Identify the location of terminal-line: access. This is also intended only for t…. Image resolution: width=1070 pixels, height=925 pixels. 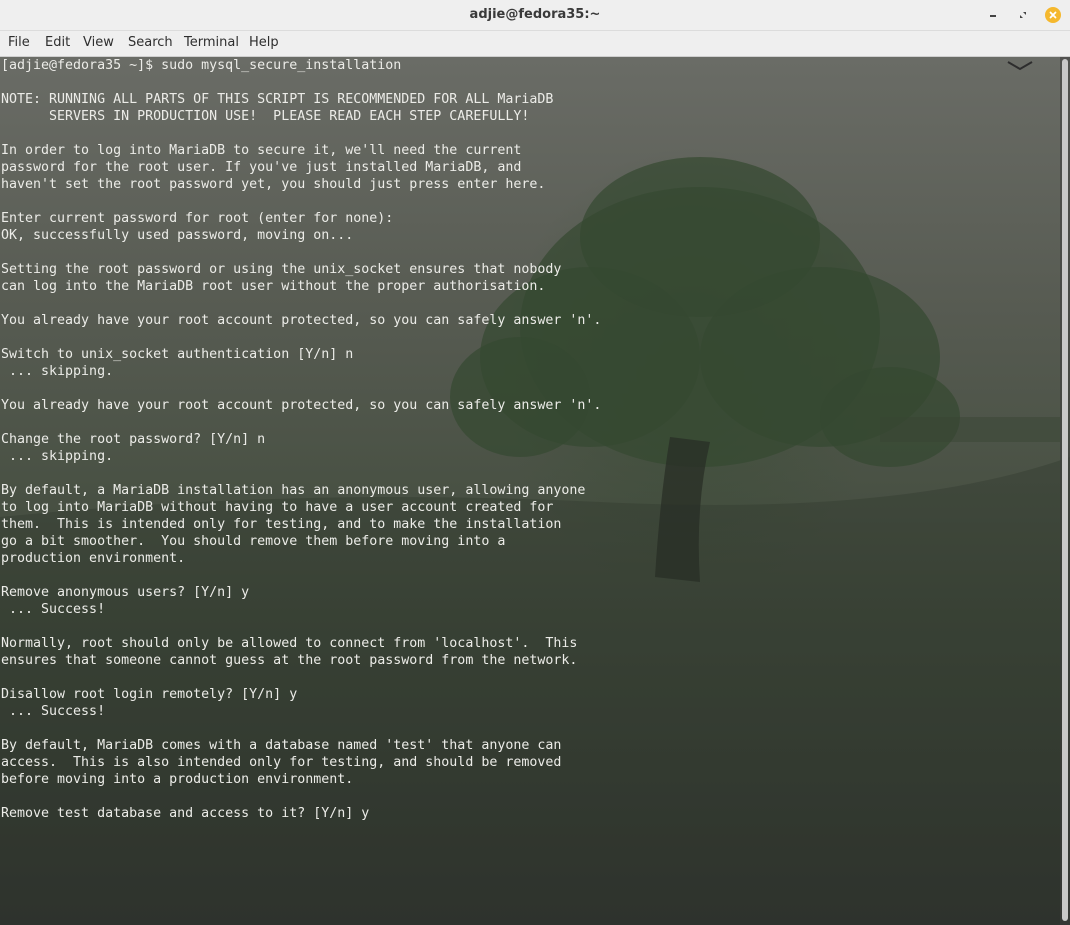
(281, 762).